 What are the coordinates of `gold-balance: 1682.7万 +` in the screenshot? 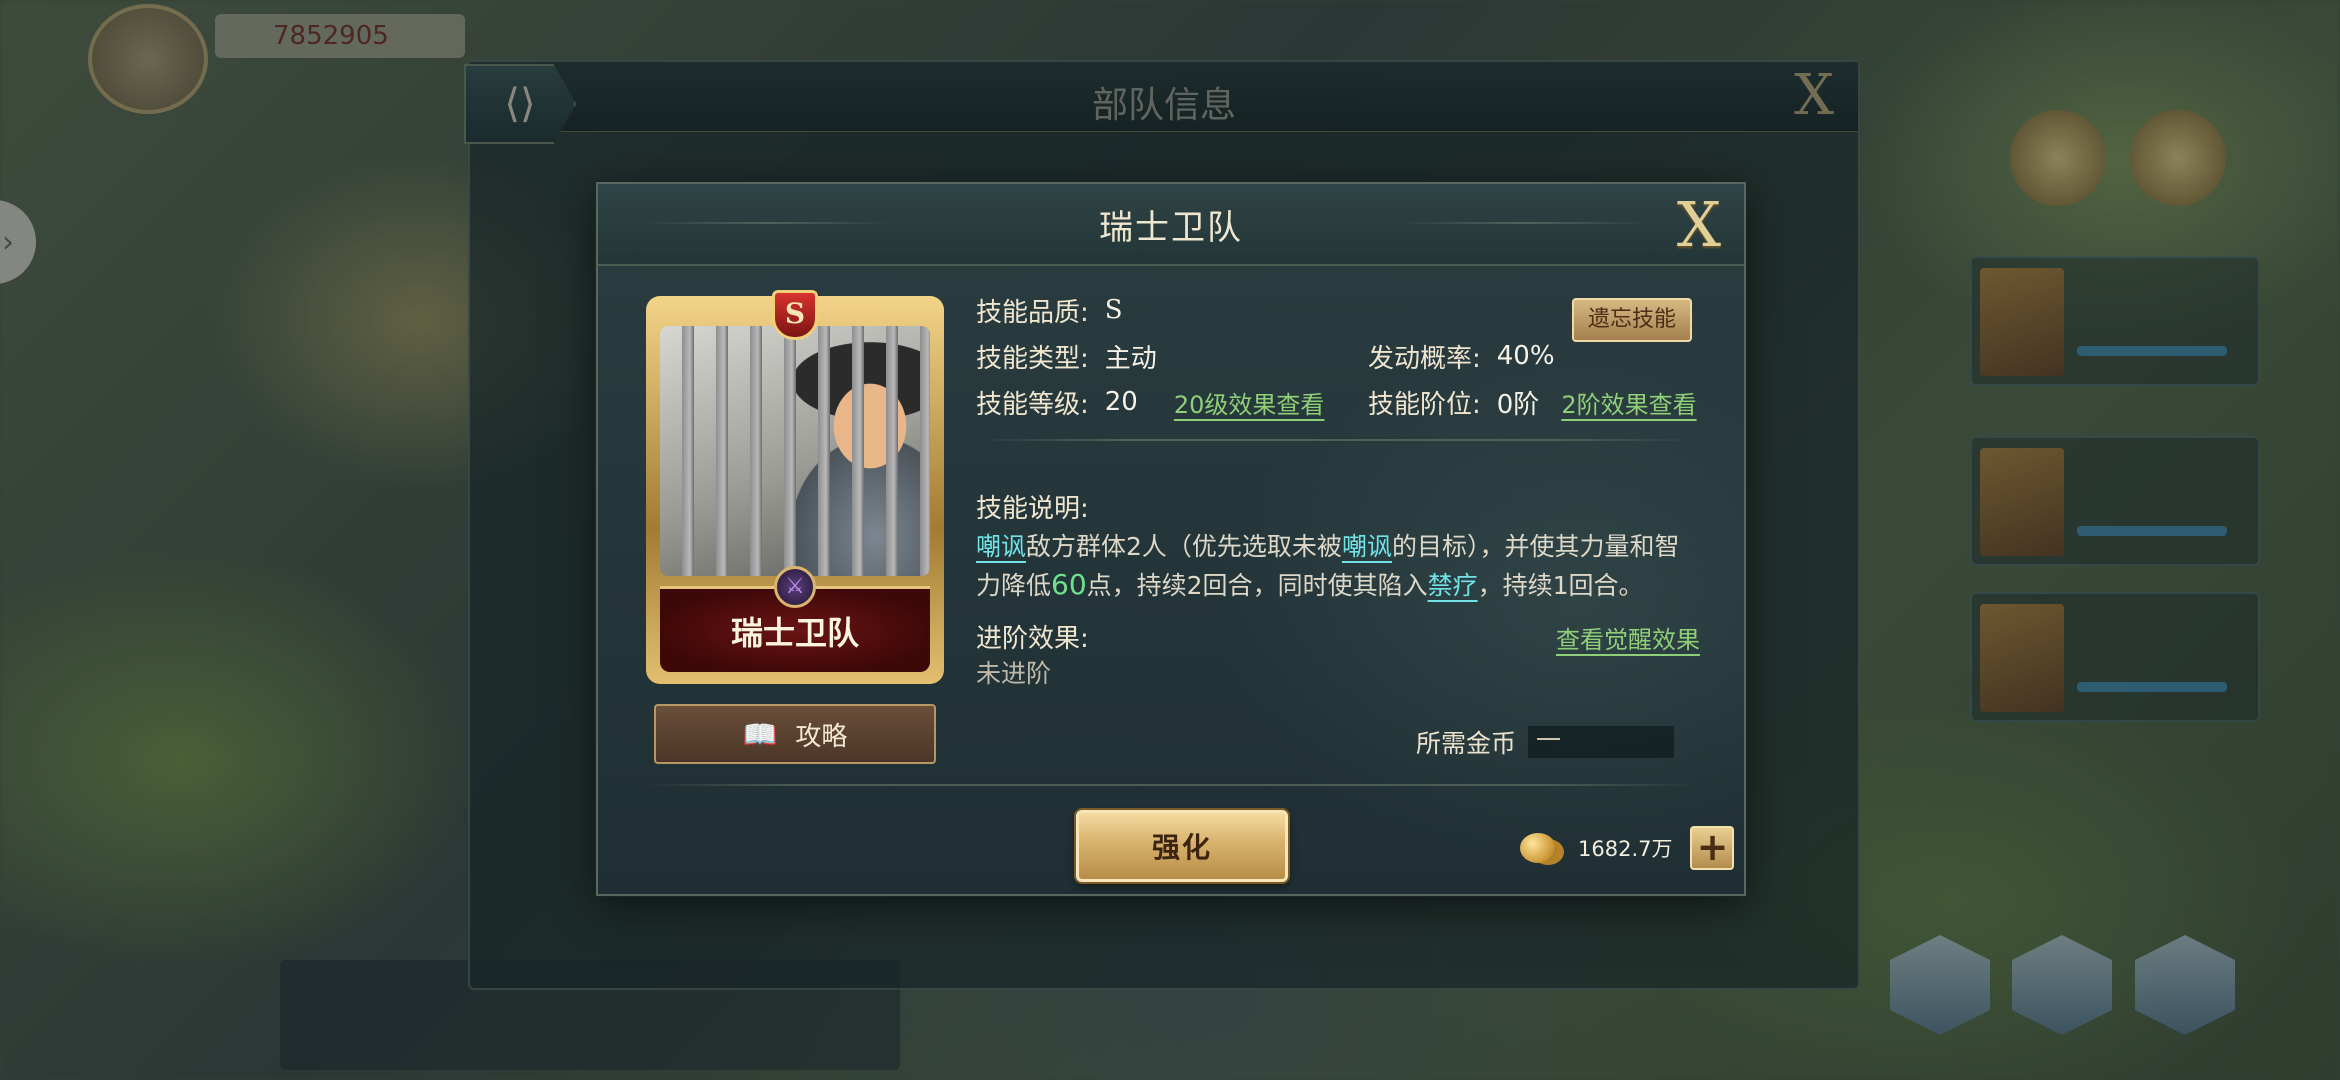 It's located at (1627, 848).